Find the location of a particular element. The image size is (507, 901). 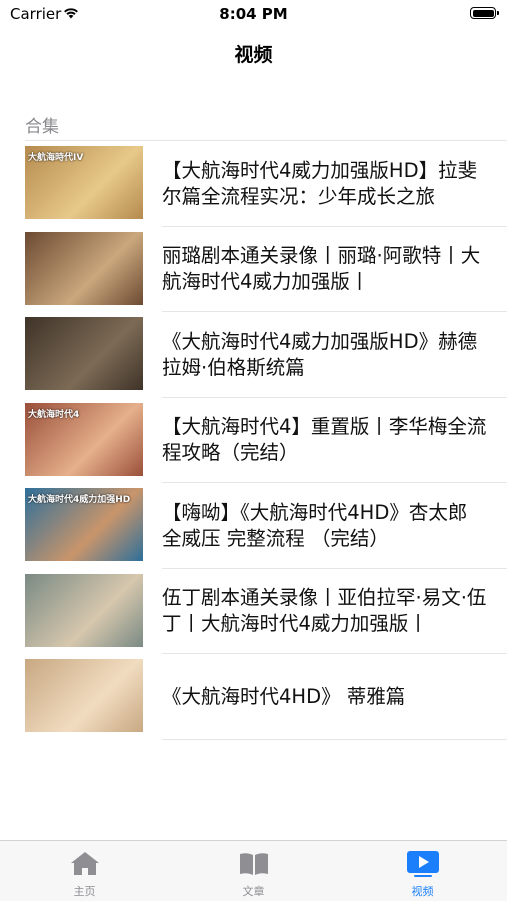

video-title: 《大航海时代4威力加强版HD》赫德拉姆·伯格斯统篇 is located at coordinates (320, 354).